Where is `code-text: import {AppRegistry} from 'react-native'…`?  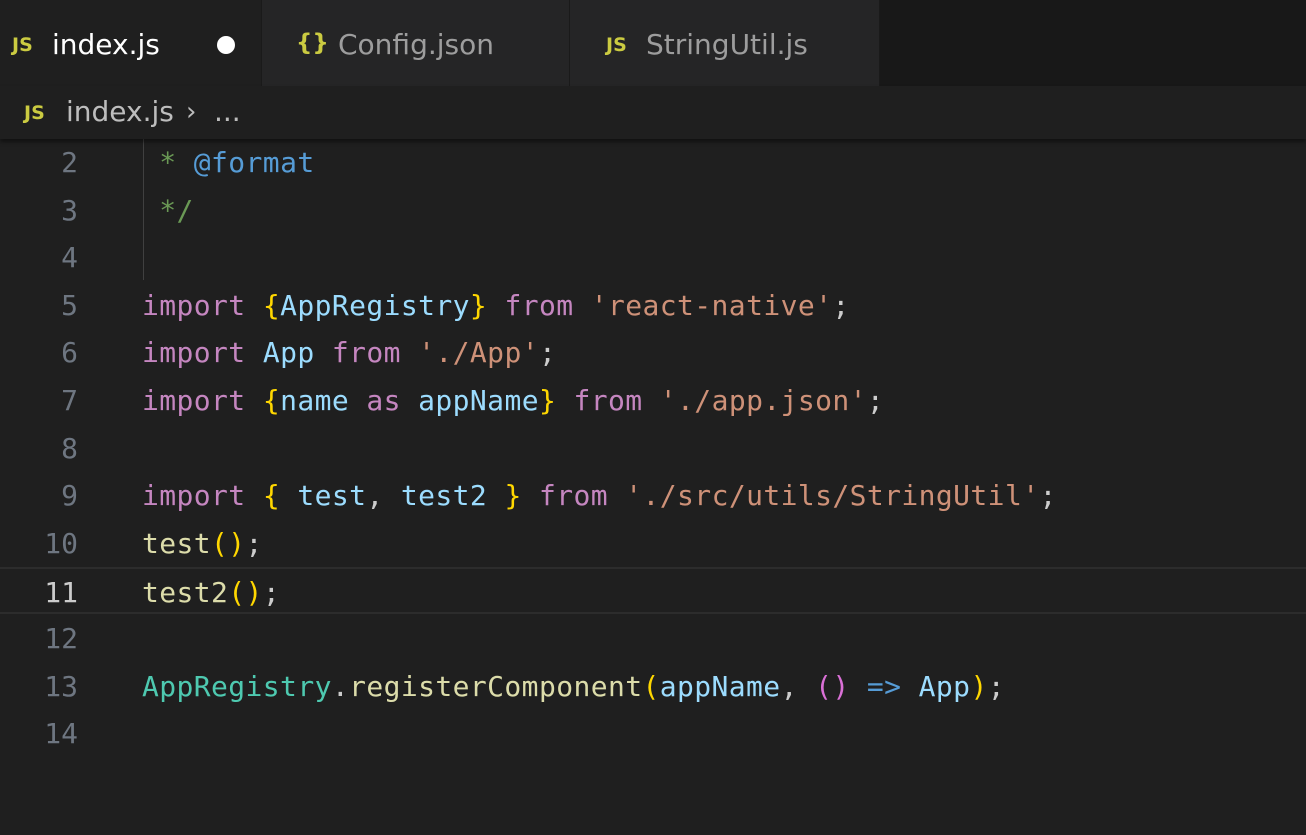
code-text: import {AppRegistry} from 'react-native'… is located at coordinates (496, 305).